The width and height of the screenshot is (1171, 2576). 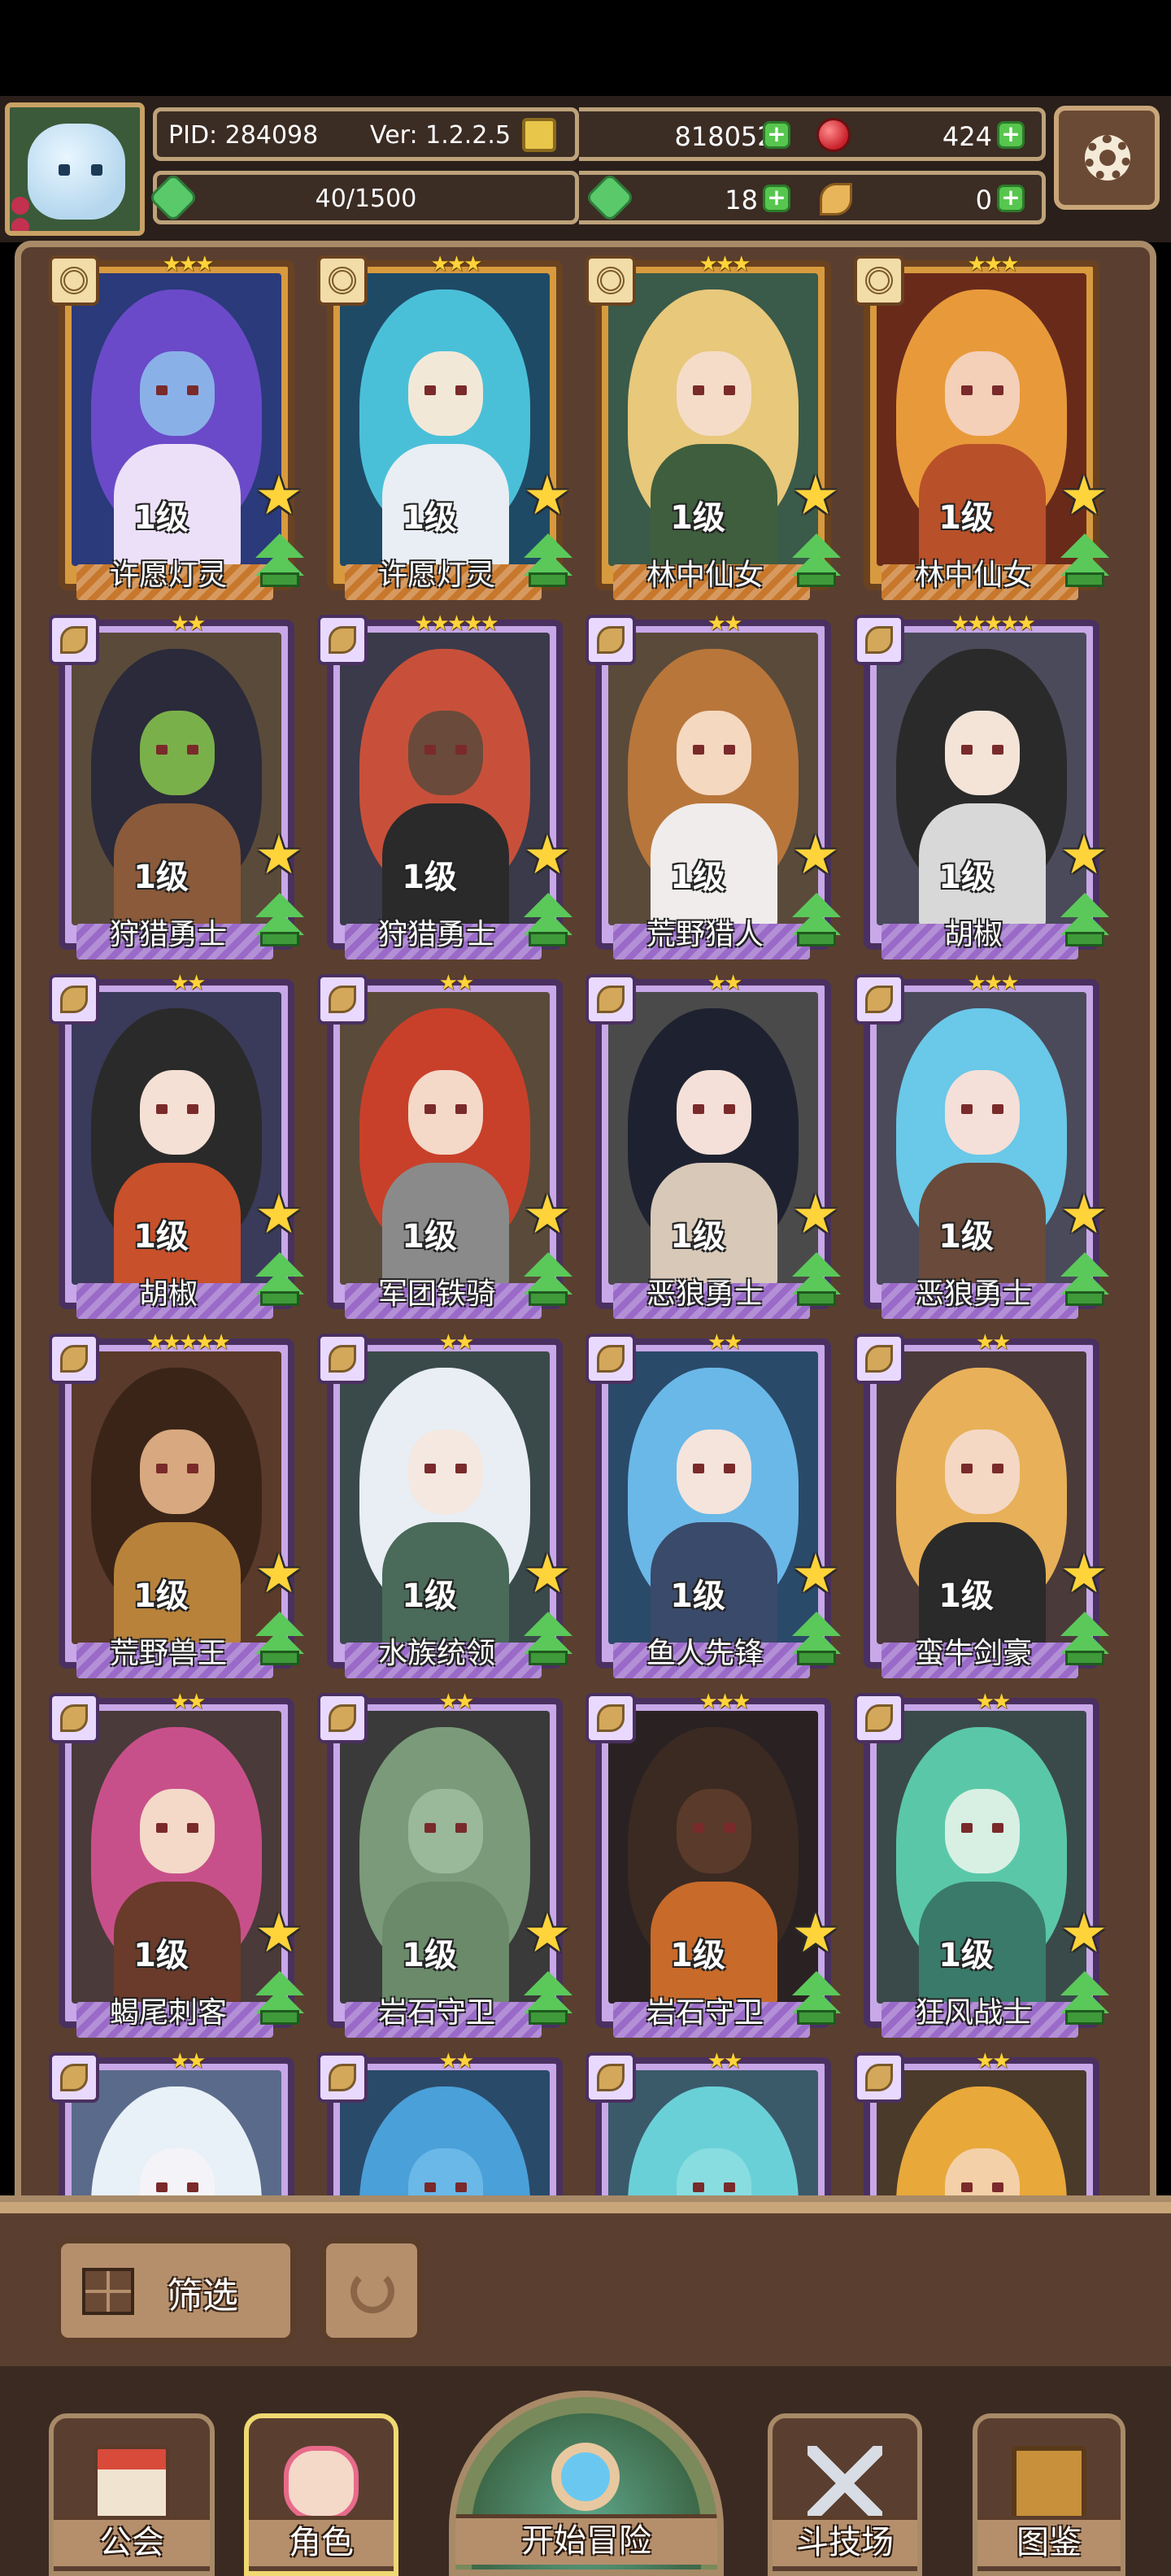 What do you see at coordinates (75, 169) in the screenshot?
I see `player-avatar` at bounding box center [75, 169].